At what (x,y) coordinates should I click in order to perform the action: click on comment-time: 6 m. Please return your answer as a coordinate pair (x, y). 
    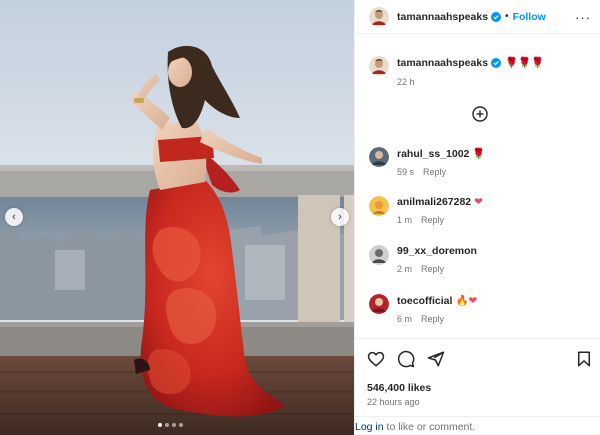
    Looking at the image, I should click on (405, 319).